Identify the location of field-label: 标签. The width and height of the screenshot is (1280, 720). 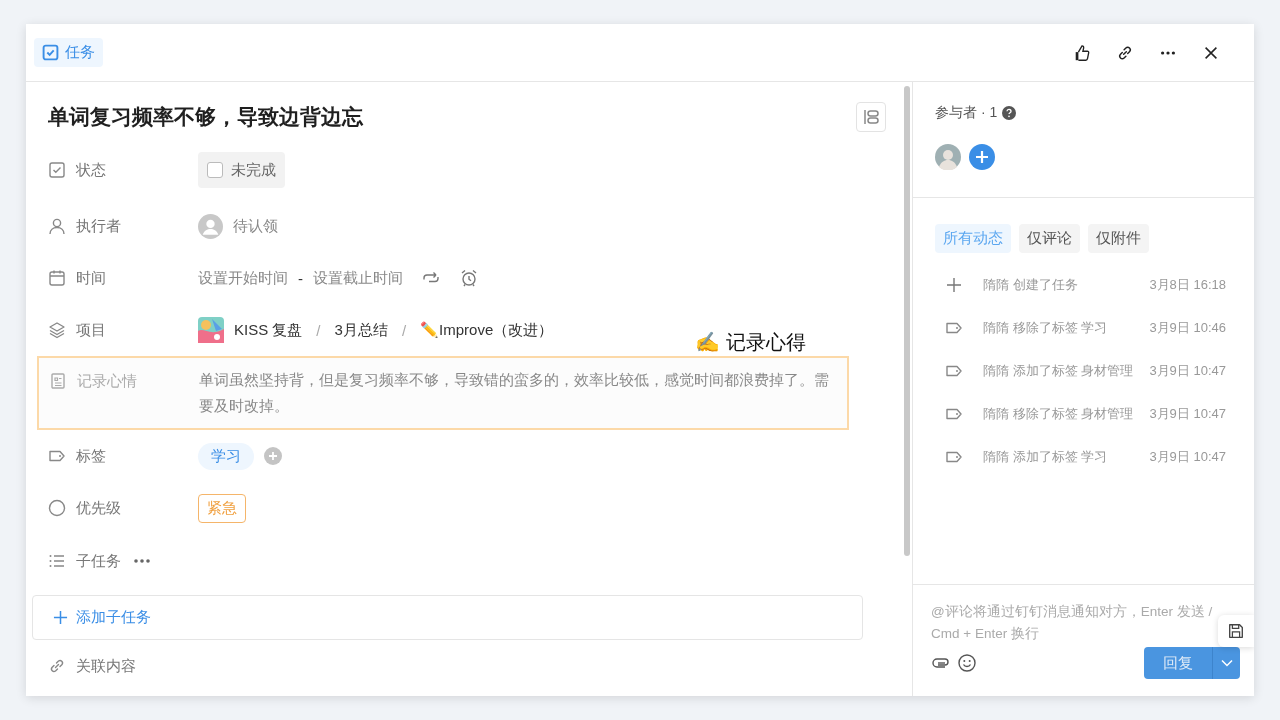
(91, 456).